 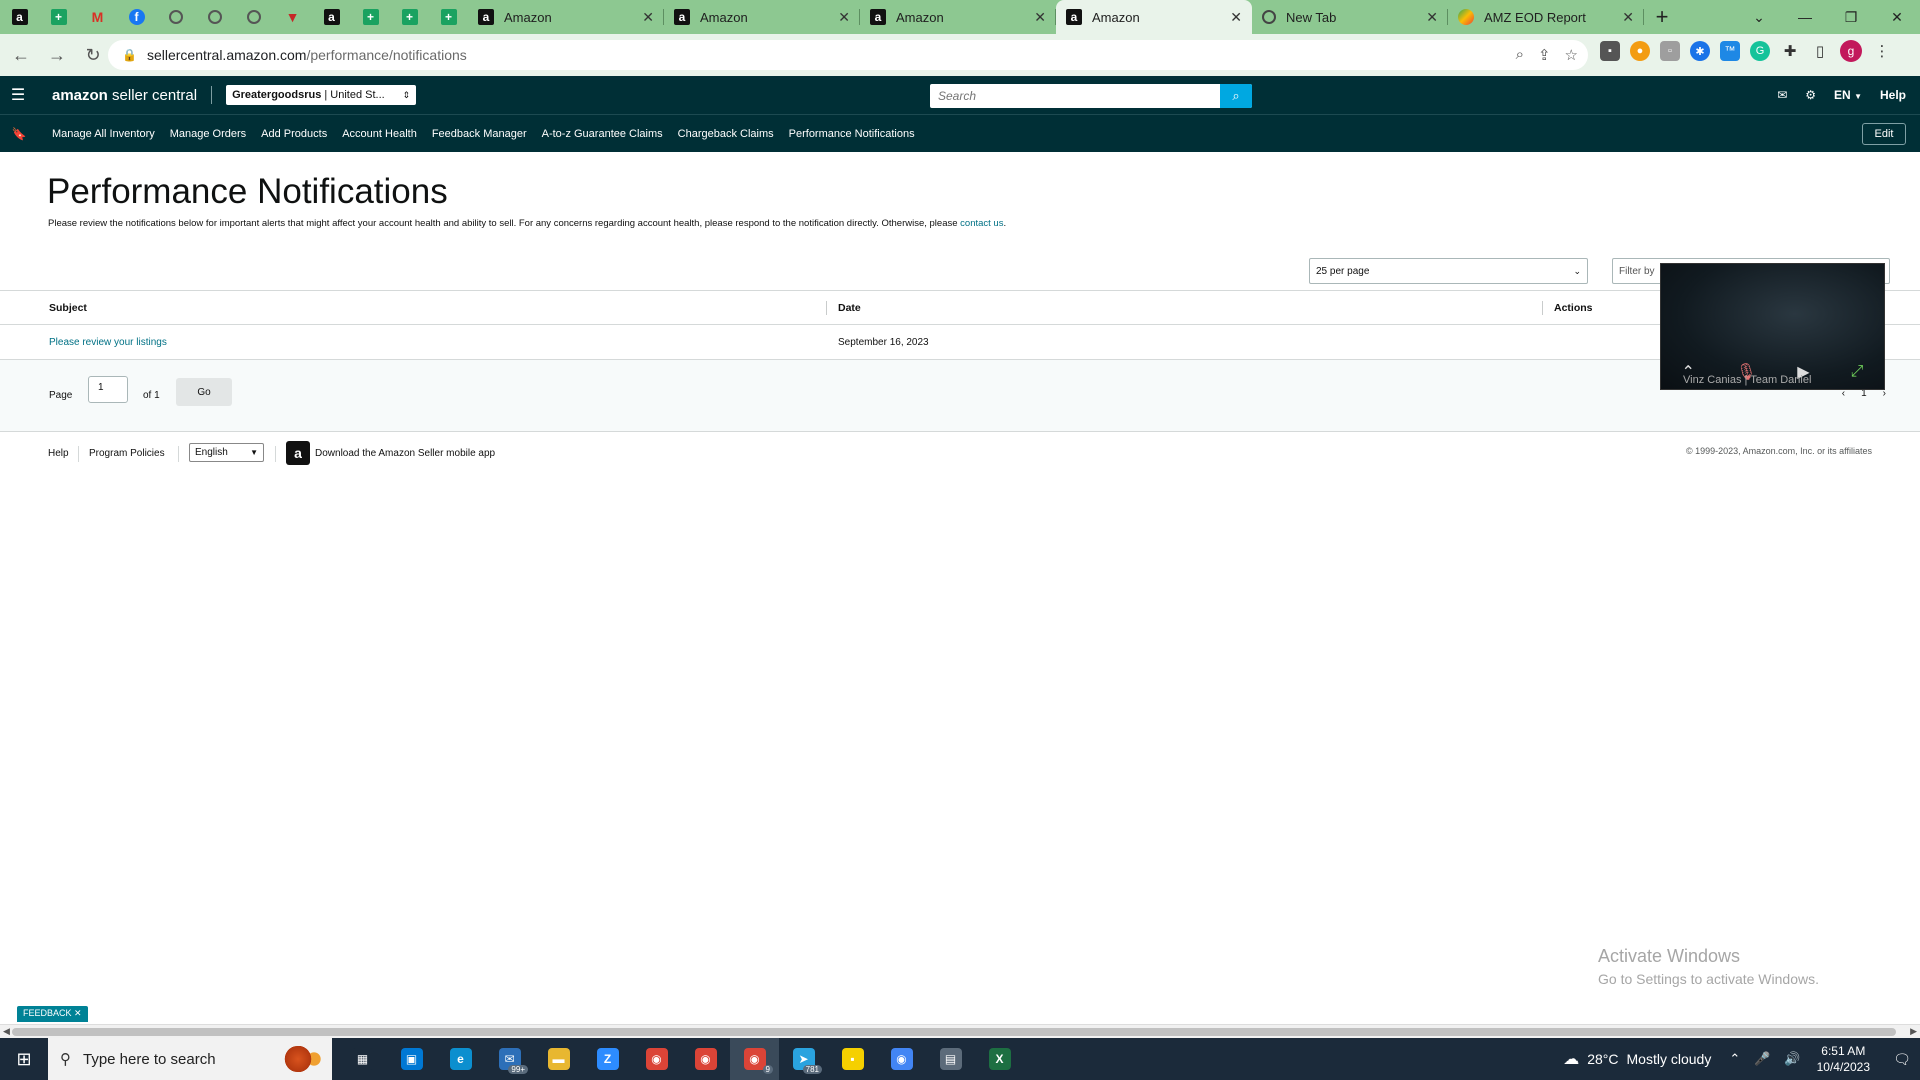 What do you see at coordinates (1857, 372) in the screenshot?
I see `popout-icon: ⤢` at bounding box center [1857, 372].